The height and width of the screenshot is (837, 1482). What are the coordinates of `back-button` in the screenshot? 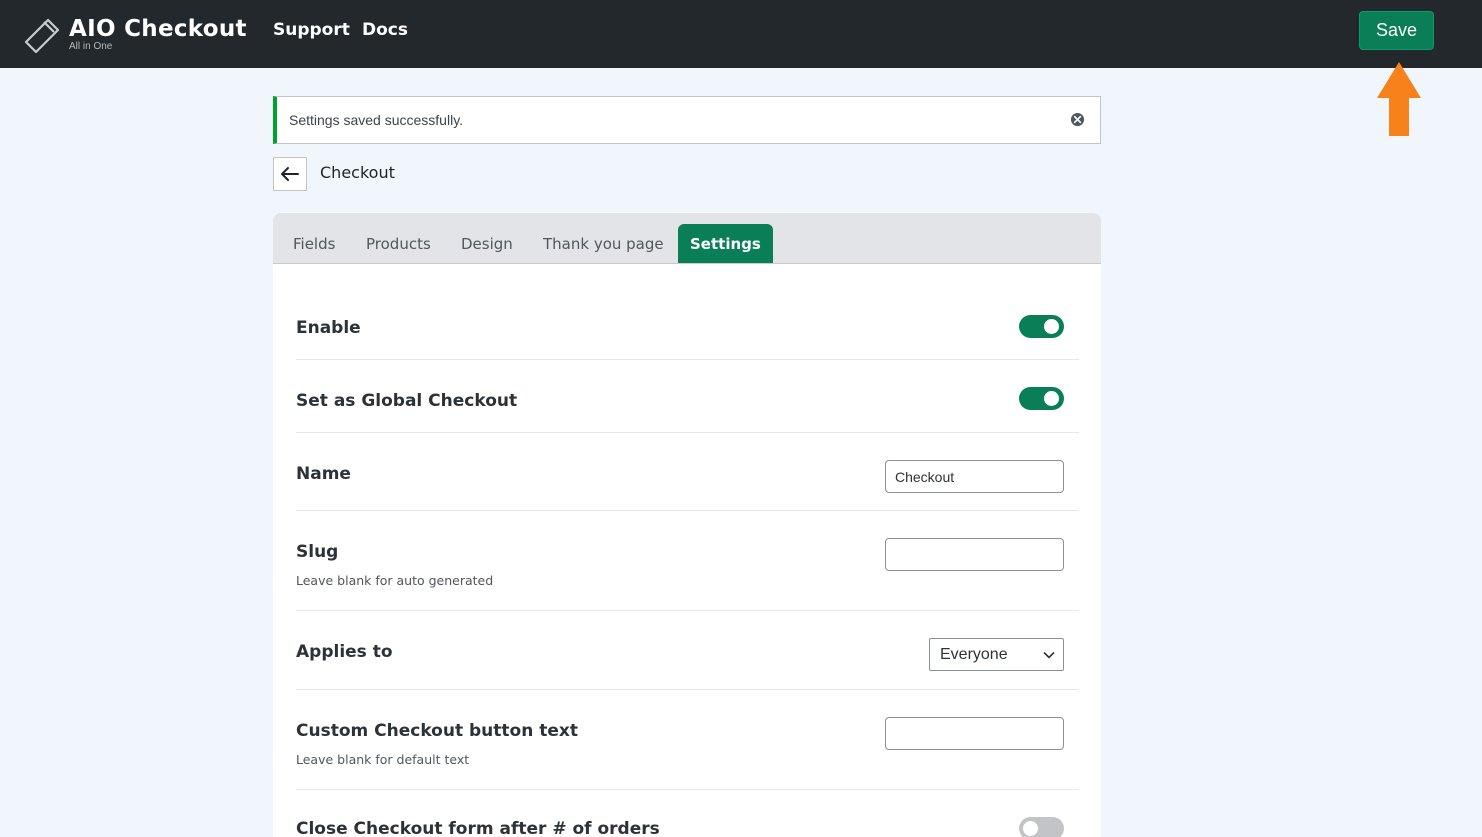 It's located at (290, 174).